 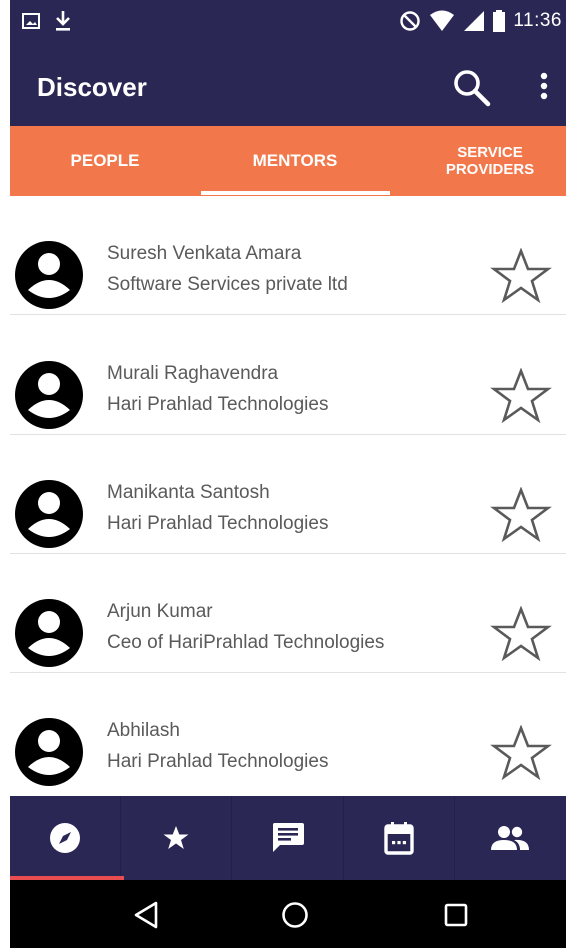 What do you see at coordinates (63, 21) in the screenshot?
I see `download-icon` at bounding box center [63, 21].